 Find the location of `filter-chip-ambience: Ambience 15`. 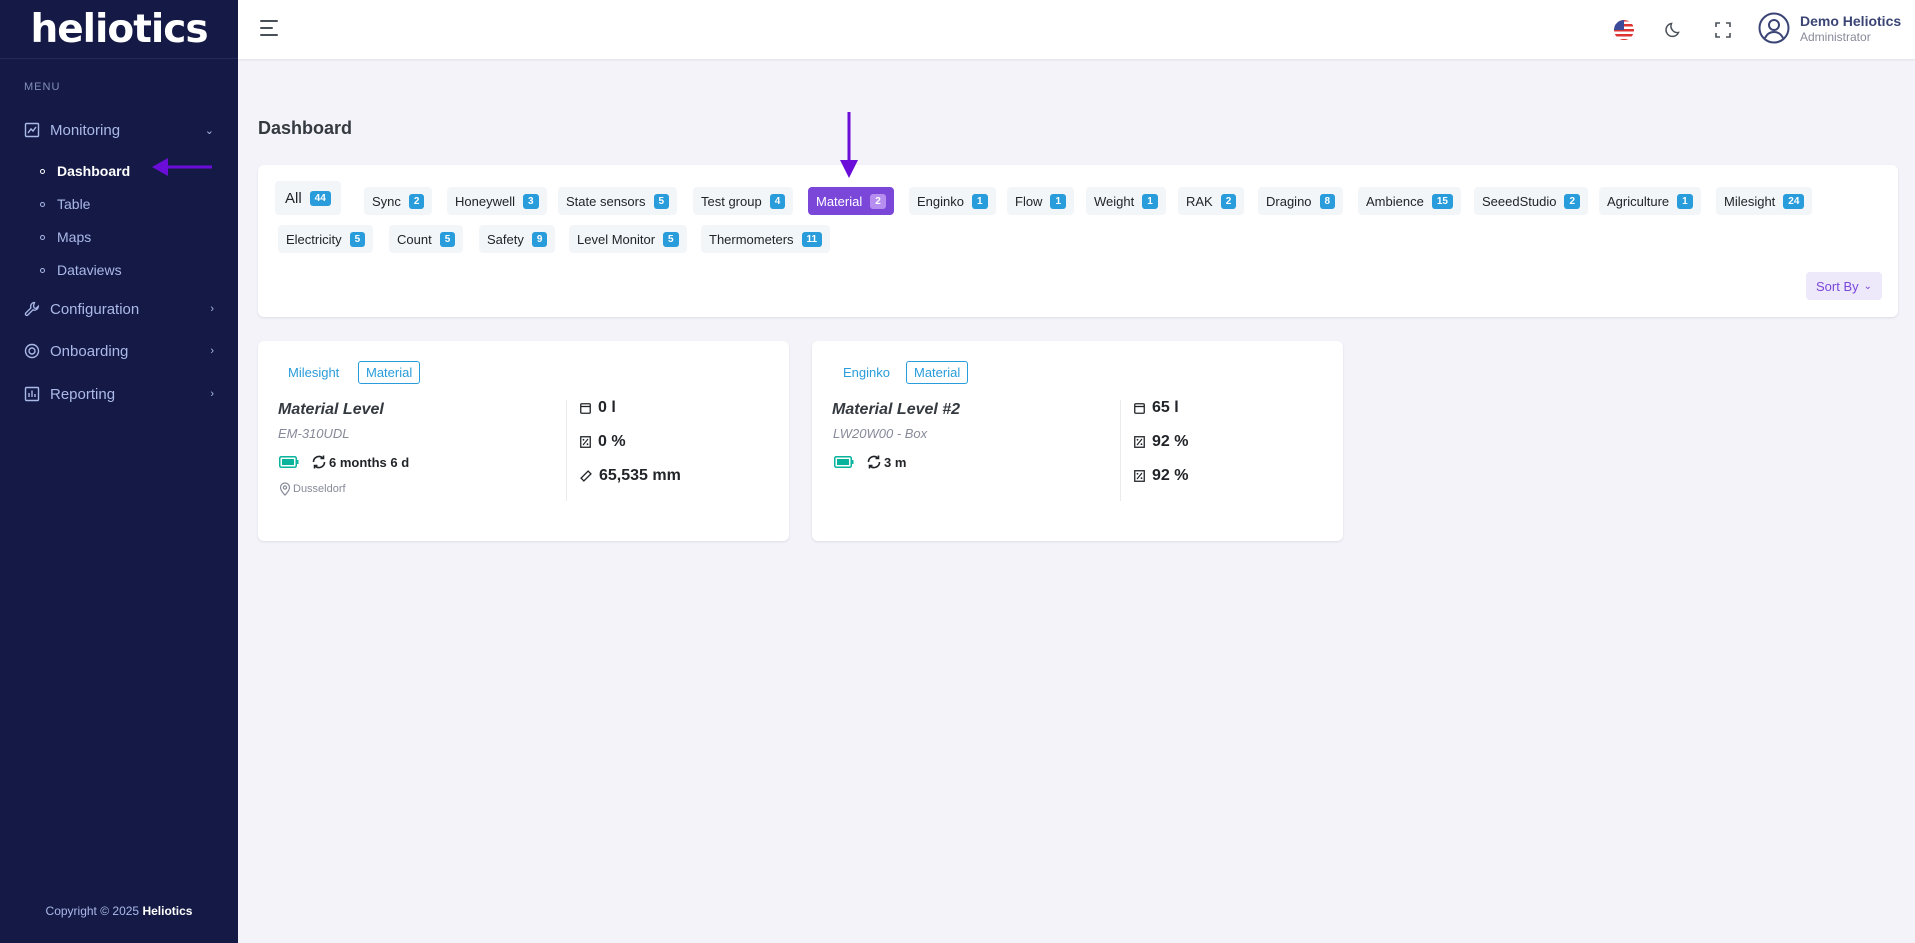

filter-chip-ambience: Ambience 15 is located at coordinates (1409, 201).